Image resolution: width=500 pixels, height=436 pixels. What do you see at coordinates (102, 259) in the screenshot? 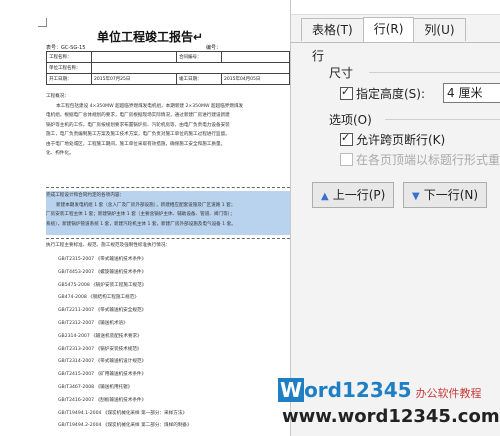
I see `standard-item: GB/T2315-2007 《带式输送机技术条件》` at bounding box center [102, 259].